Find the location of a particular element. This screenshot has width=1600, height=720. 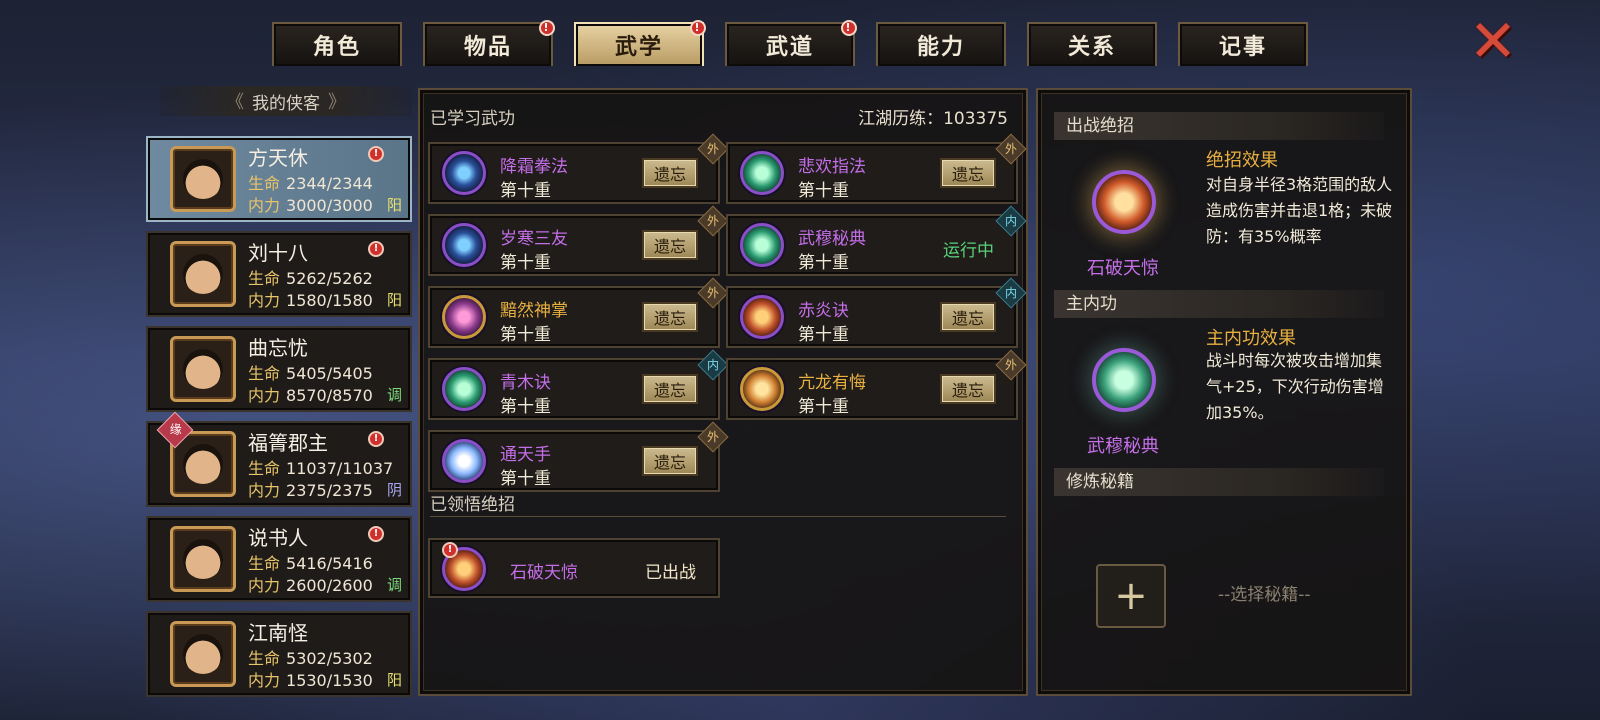

skill-card: 赤炎诀 第十重 遗忘内 is located at coordinates (876, 312).